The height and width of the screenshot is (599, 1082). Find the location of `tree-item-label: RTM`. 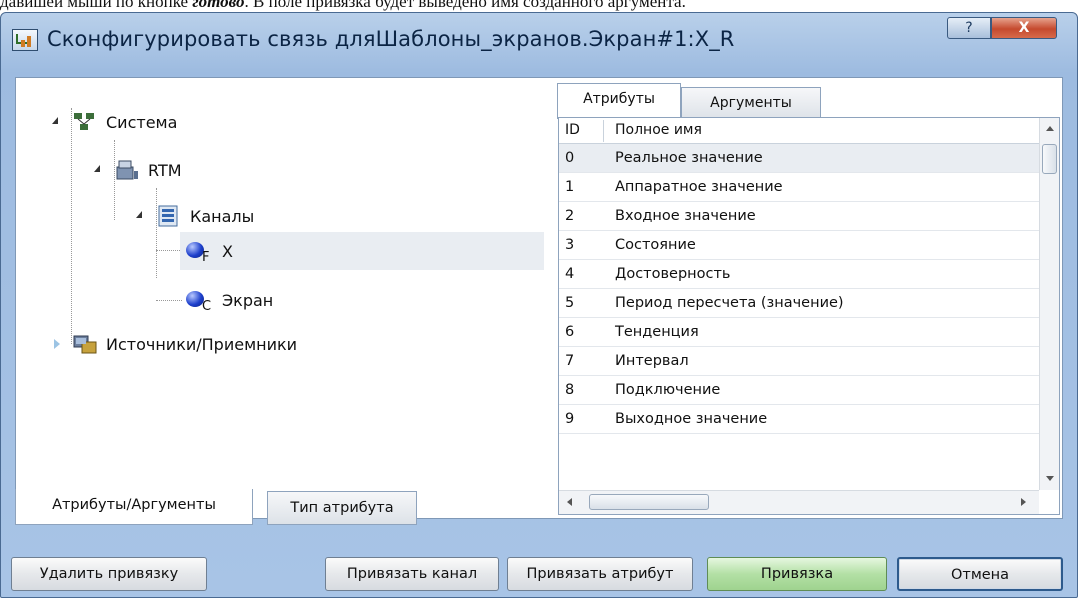

tree-item-label: RTM is located at coordinates (165, 170).